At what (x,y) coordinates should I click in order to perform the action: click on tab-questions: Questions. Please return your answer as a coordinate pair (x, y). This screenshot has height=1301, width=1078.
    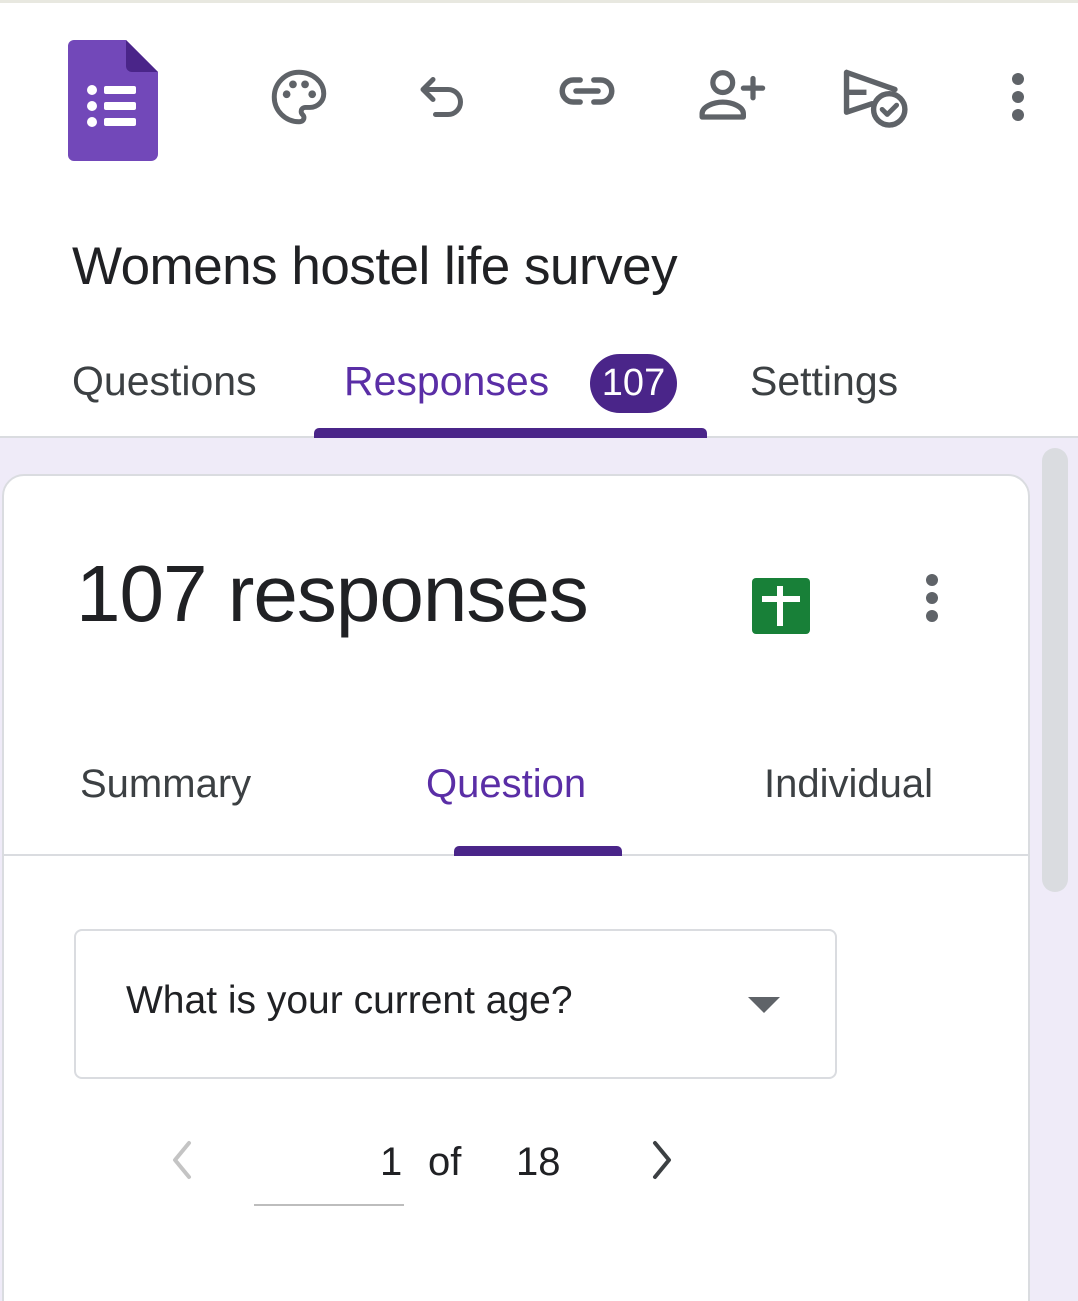
    Looking at the image, I should click on (164, 381).